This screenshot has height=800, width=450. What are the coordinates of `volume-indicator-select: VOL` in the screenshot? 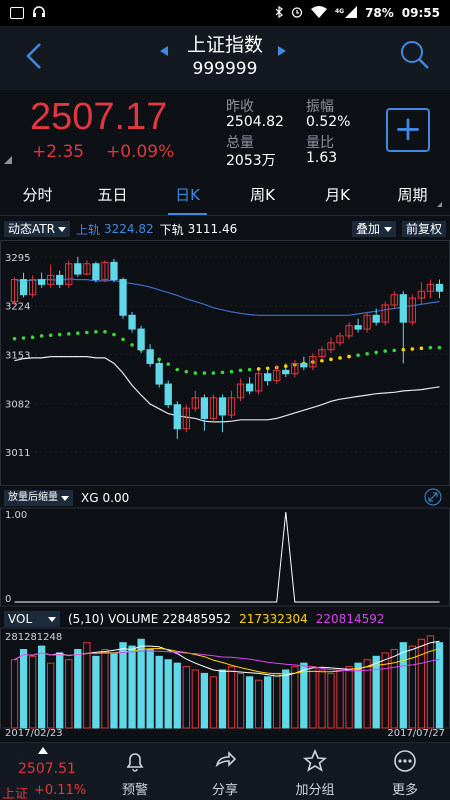 It's located at (32, 619).